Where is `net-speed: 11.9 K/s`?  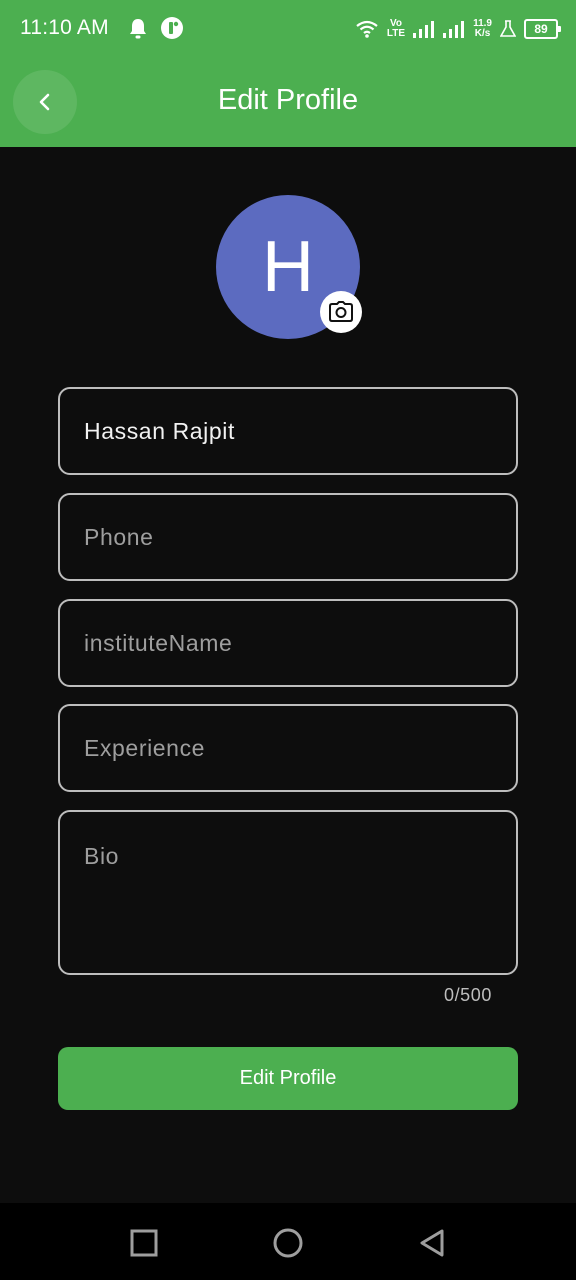
net-speed: 11.9 K/s is located at coordinates (482, 29).